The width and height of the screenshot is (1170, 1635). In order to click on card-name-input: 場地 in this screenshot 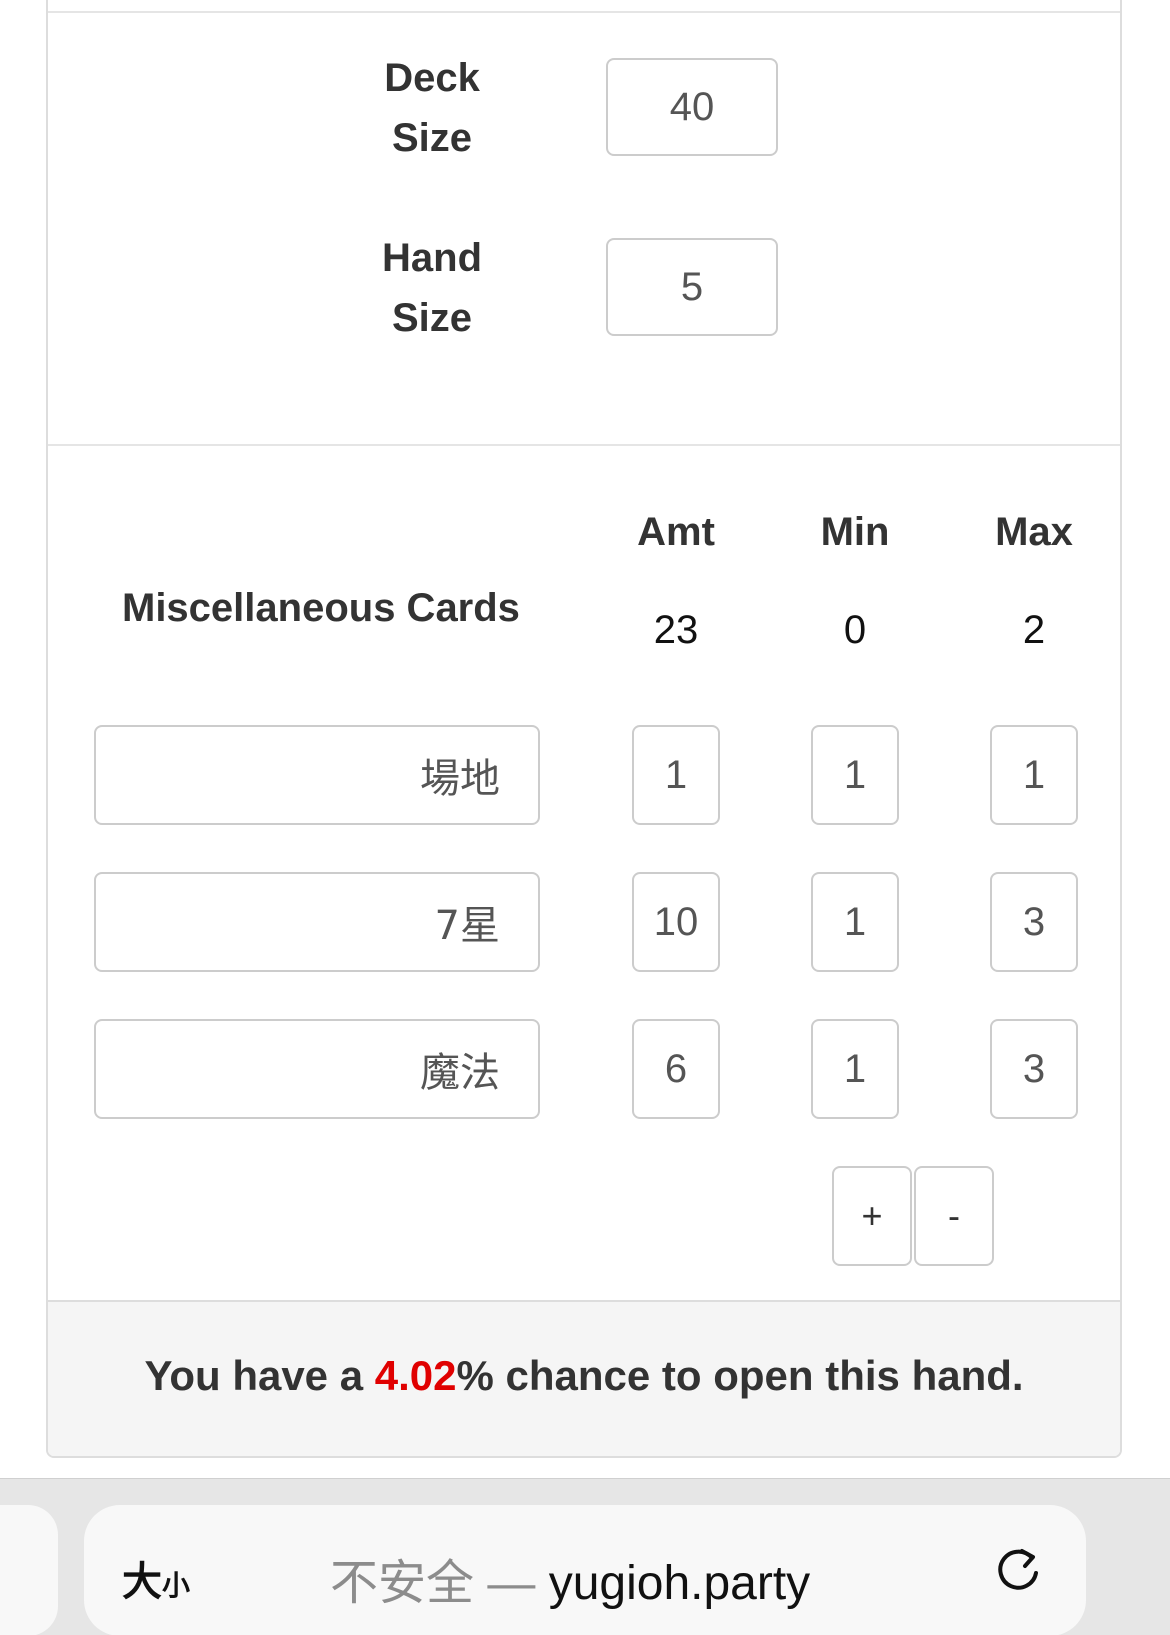, I will do `click(317, 775)`.